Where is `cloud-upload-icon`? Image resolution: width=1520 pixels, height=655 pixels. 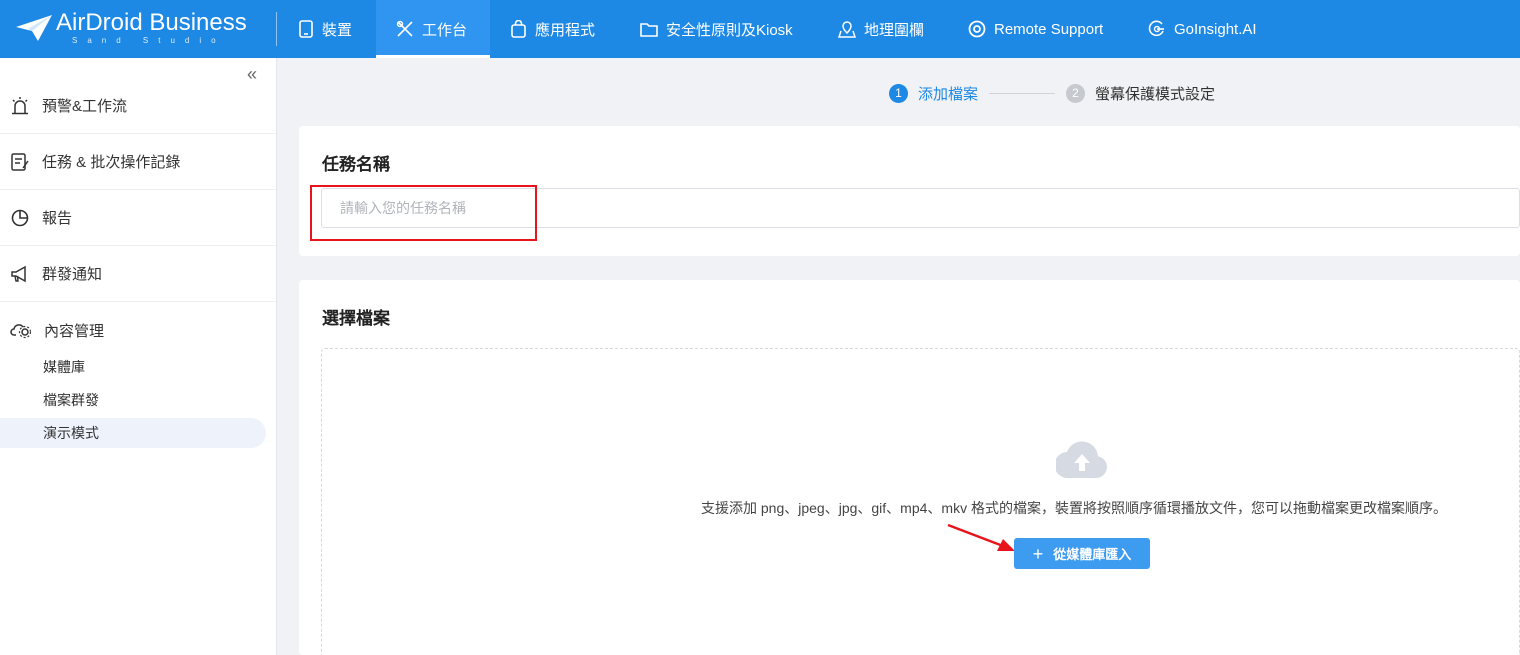
cloud-upload-icon is located at coordinates (1081, 460).